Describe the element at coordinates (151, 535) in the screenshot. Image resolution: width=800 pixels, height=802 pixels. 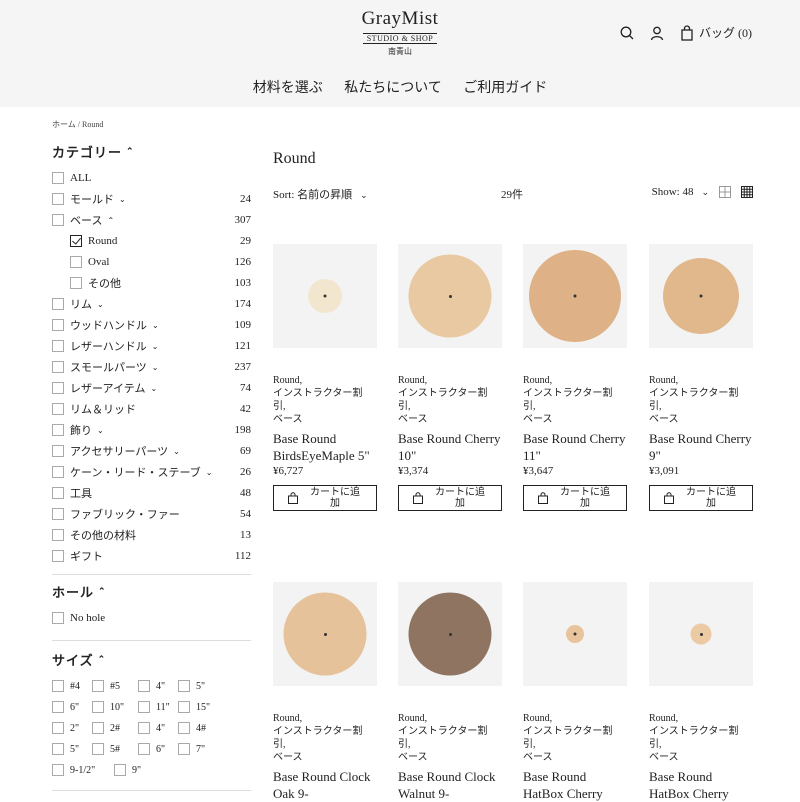
I see `category-item: その他の材料 13` at that location.